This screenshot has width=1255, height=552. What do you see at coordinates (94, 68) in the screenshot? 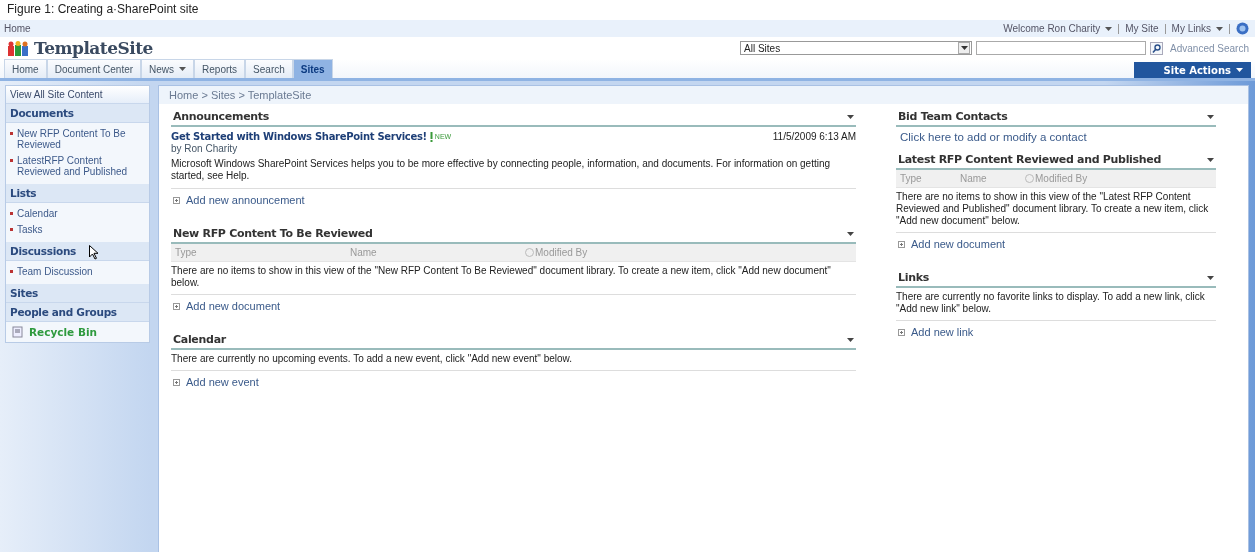
I see `nav-tab: Document Center` at bounding box center [94, 68].